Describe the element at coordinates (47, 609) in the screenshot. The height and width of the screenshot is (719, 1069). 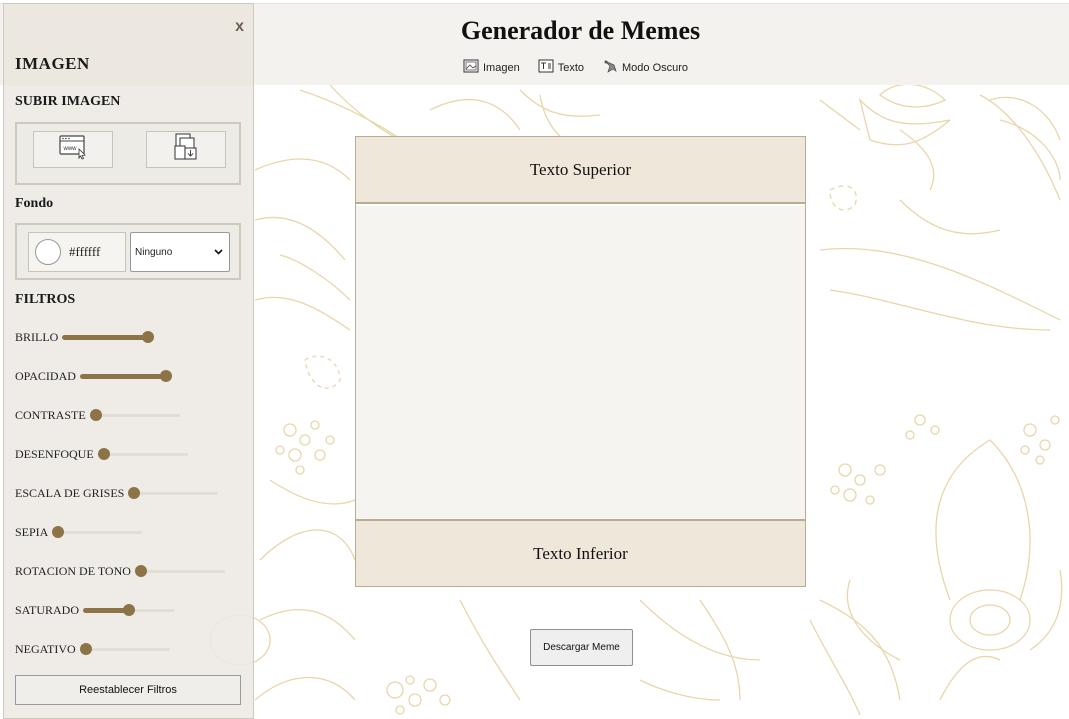
I see `filter-label: SATURADO` at that location.